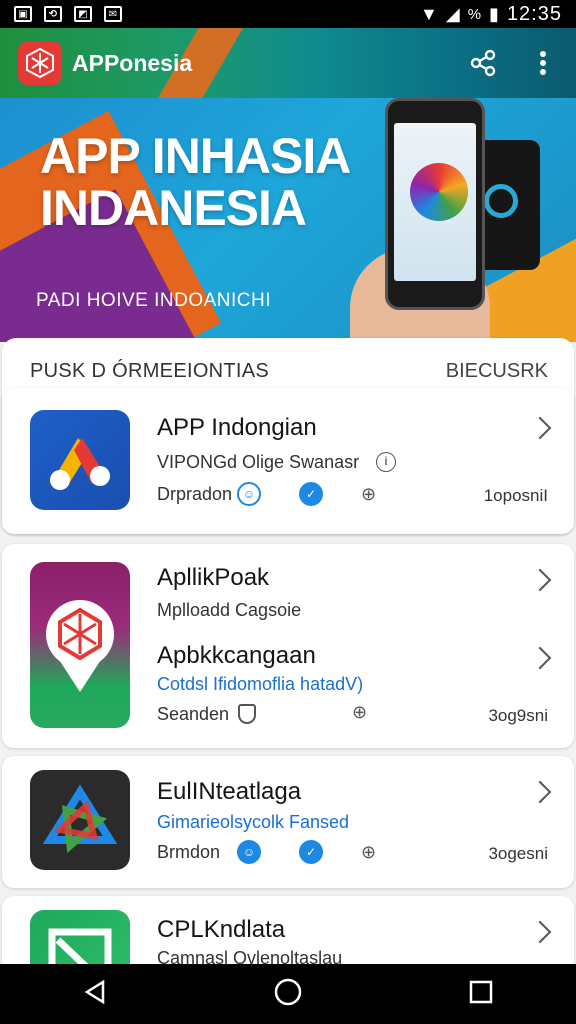 The height and width of the screenshot is (1024, 576). What do you see at coordinates (132, 62) in the screenshot?
I see `app-title: APPonesia` at bounding box center [132, 62].